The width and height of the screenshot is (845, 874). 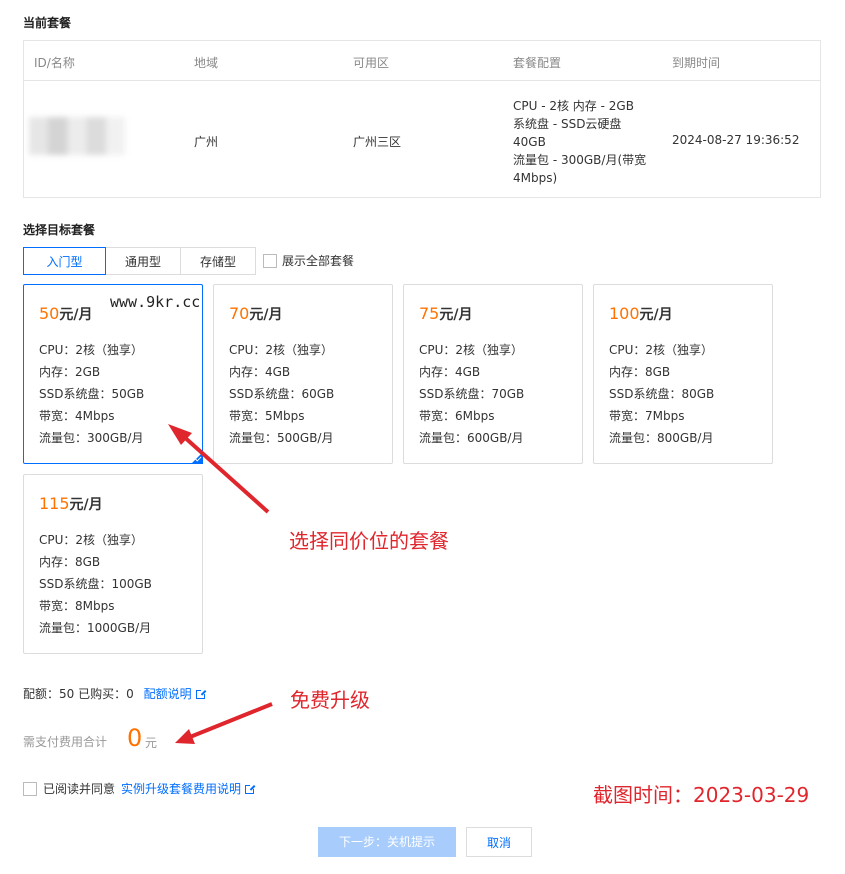 What do you see at coordinates (499, 842) in the screenshot?
I see `cancel-button: 取消` at bounding box center [499, 842].